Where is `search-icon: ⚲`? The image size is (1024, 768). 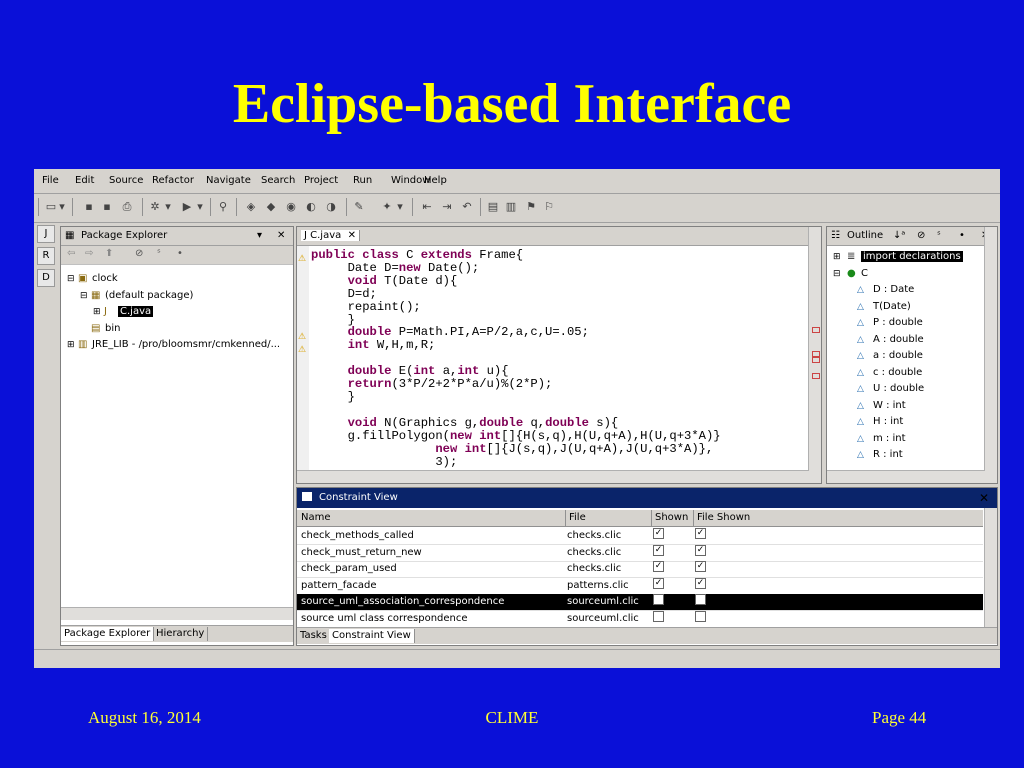 search-icon: ⚲ is located at coordinates (223, 207).